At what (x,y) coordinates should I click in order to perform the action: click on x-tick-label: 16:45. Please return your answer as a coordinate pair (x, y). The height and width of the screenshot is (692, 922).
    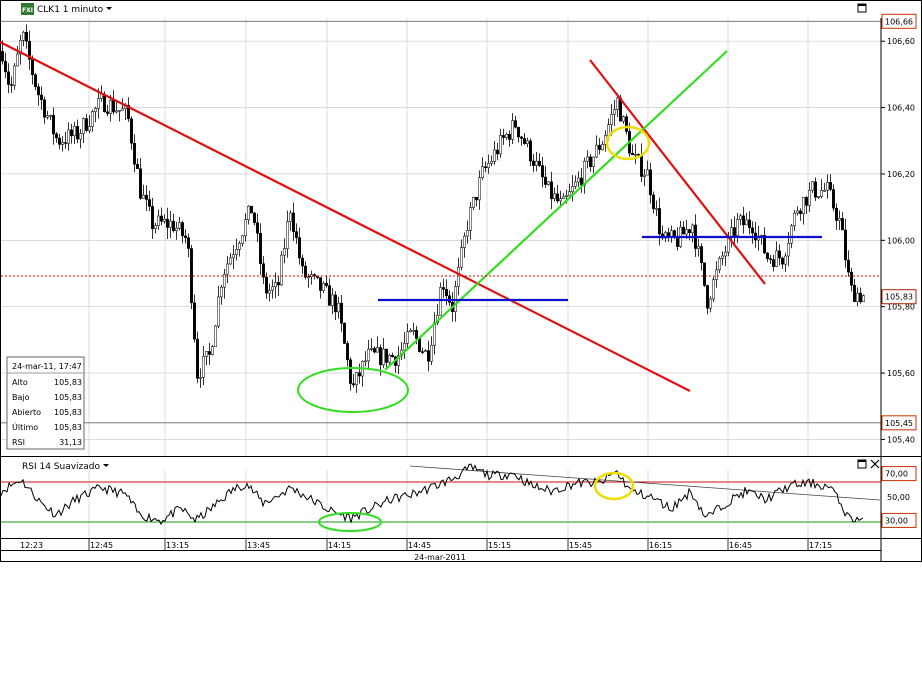
    Looking at the image, I should click on (740, 545).